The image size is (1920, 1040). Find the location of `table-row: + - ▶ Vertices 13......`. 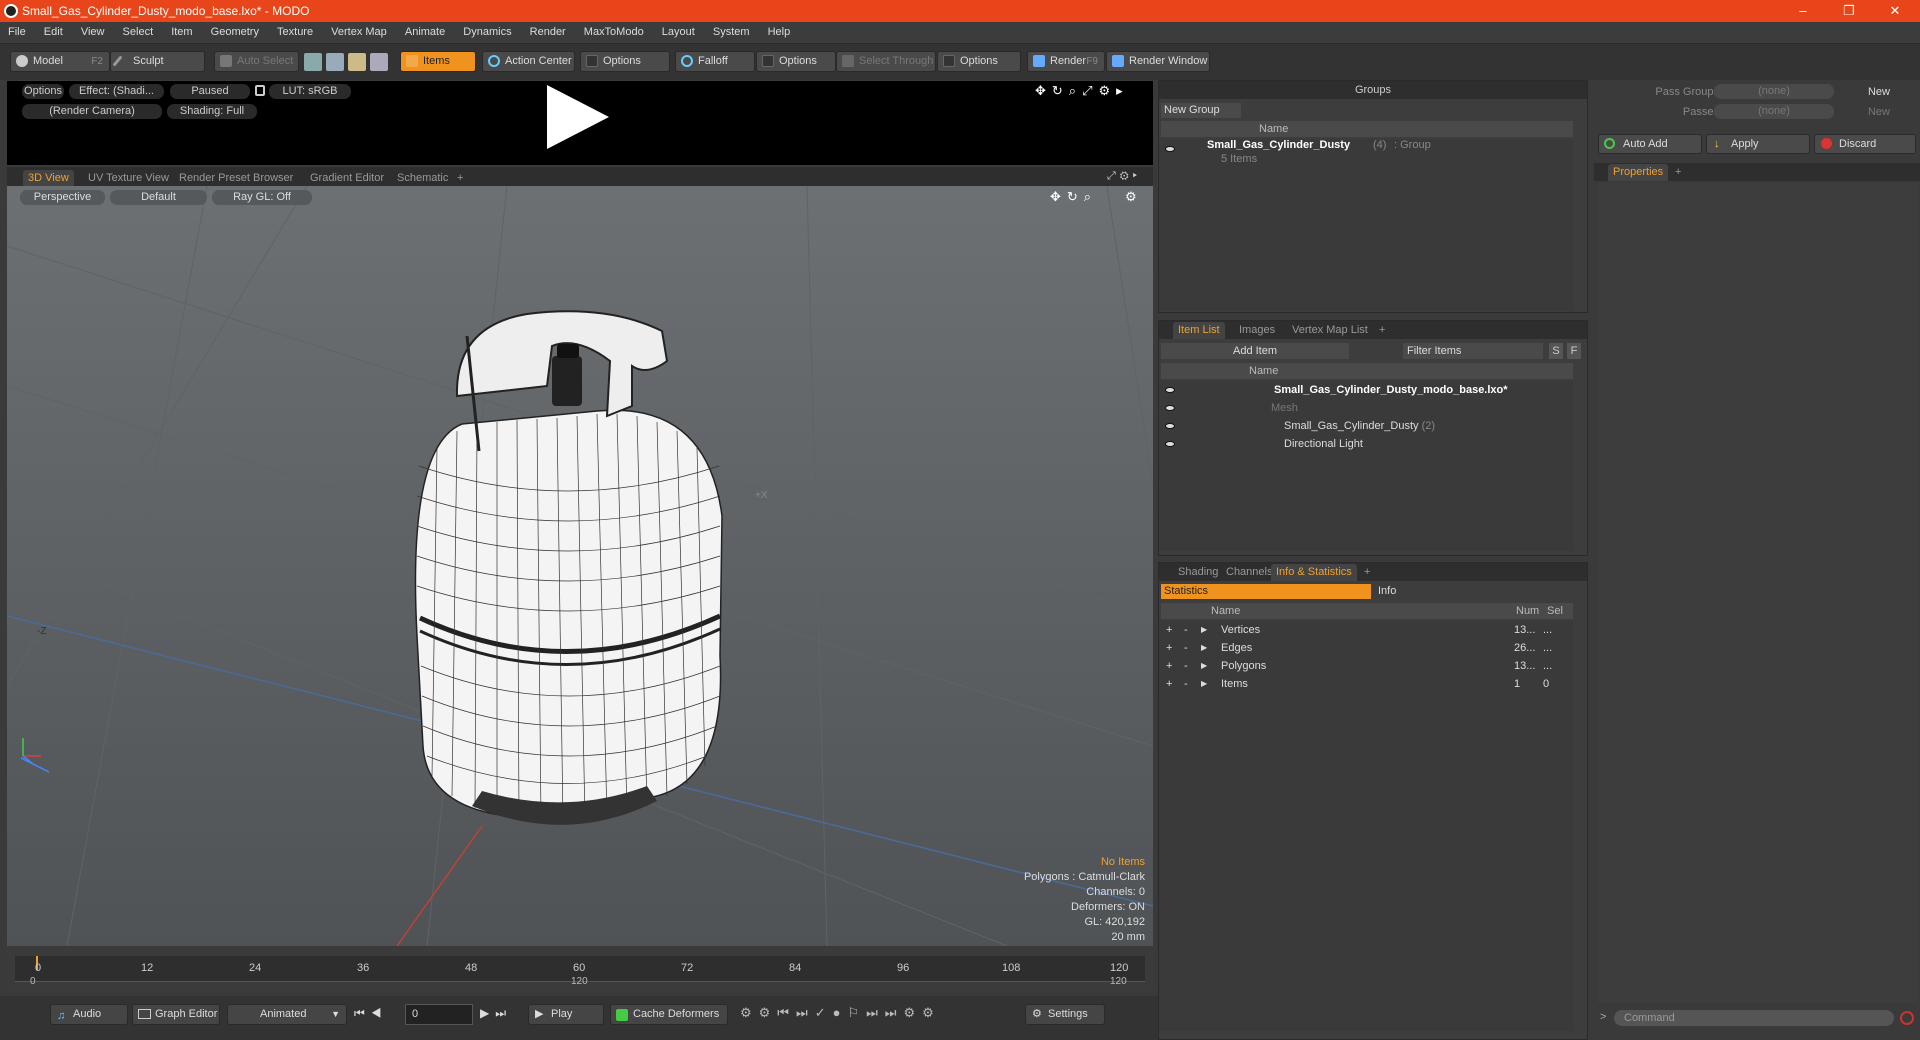

table-row: + - ▶ Vertices 13...... is located at coordinates (1366, 630).